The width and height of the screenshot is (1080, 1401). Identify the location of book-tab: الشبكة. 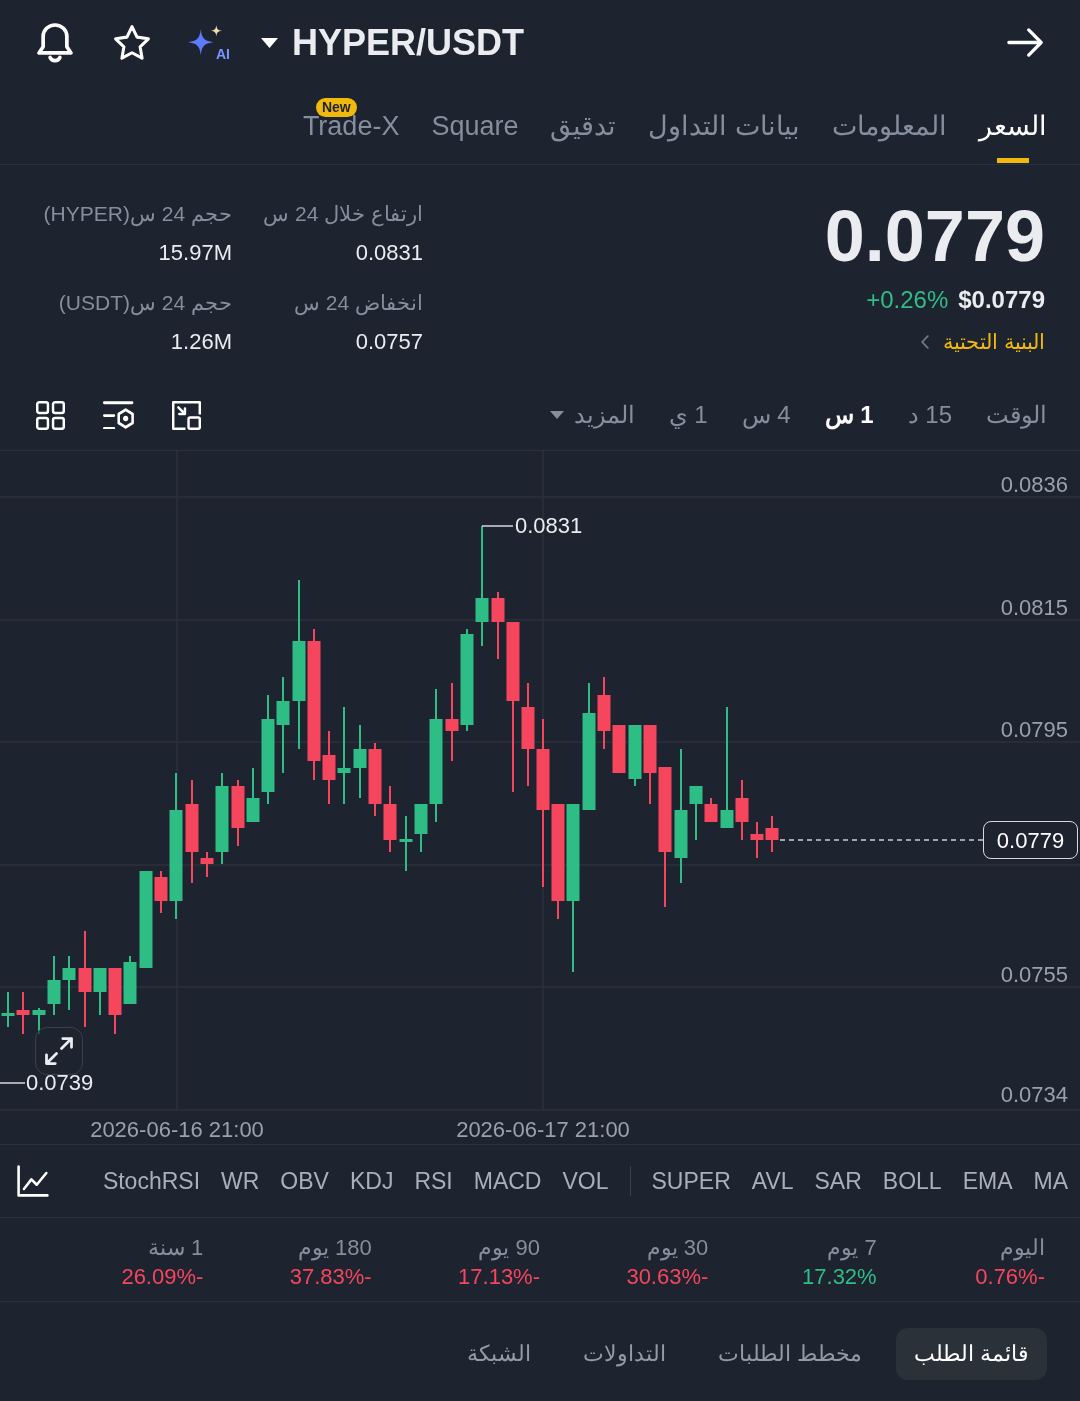
(498, 1354).